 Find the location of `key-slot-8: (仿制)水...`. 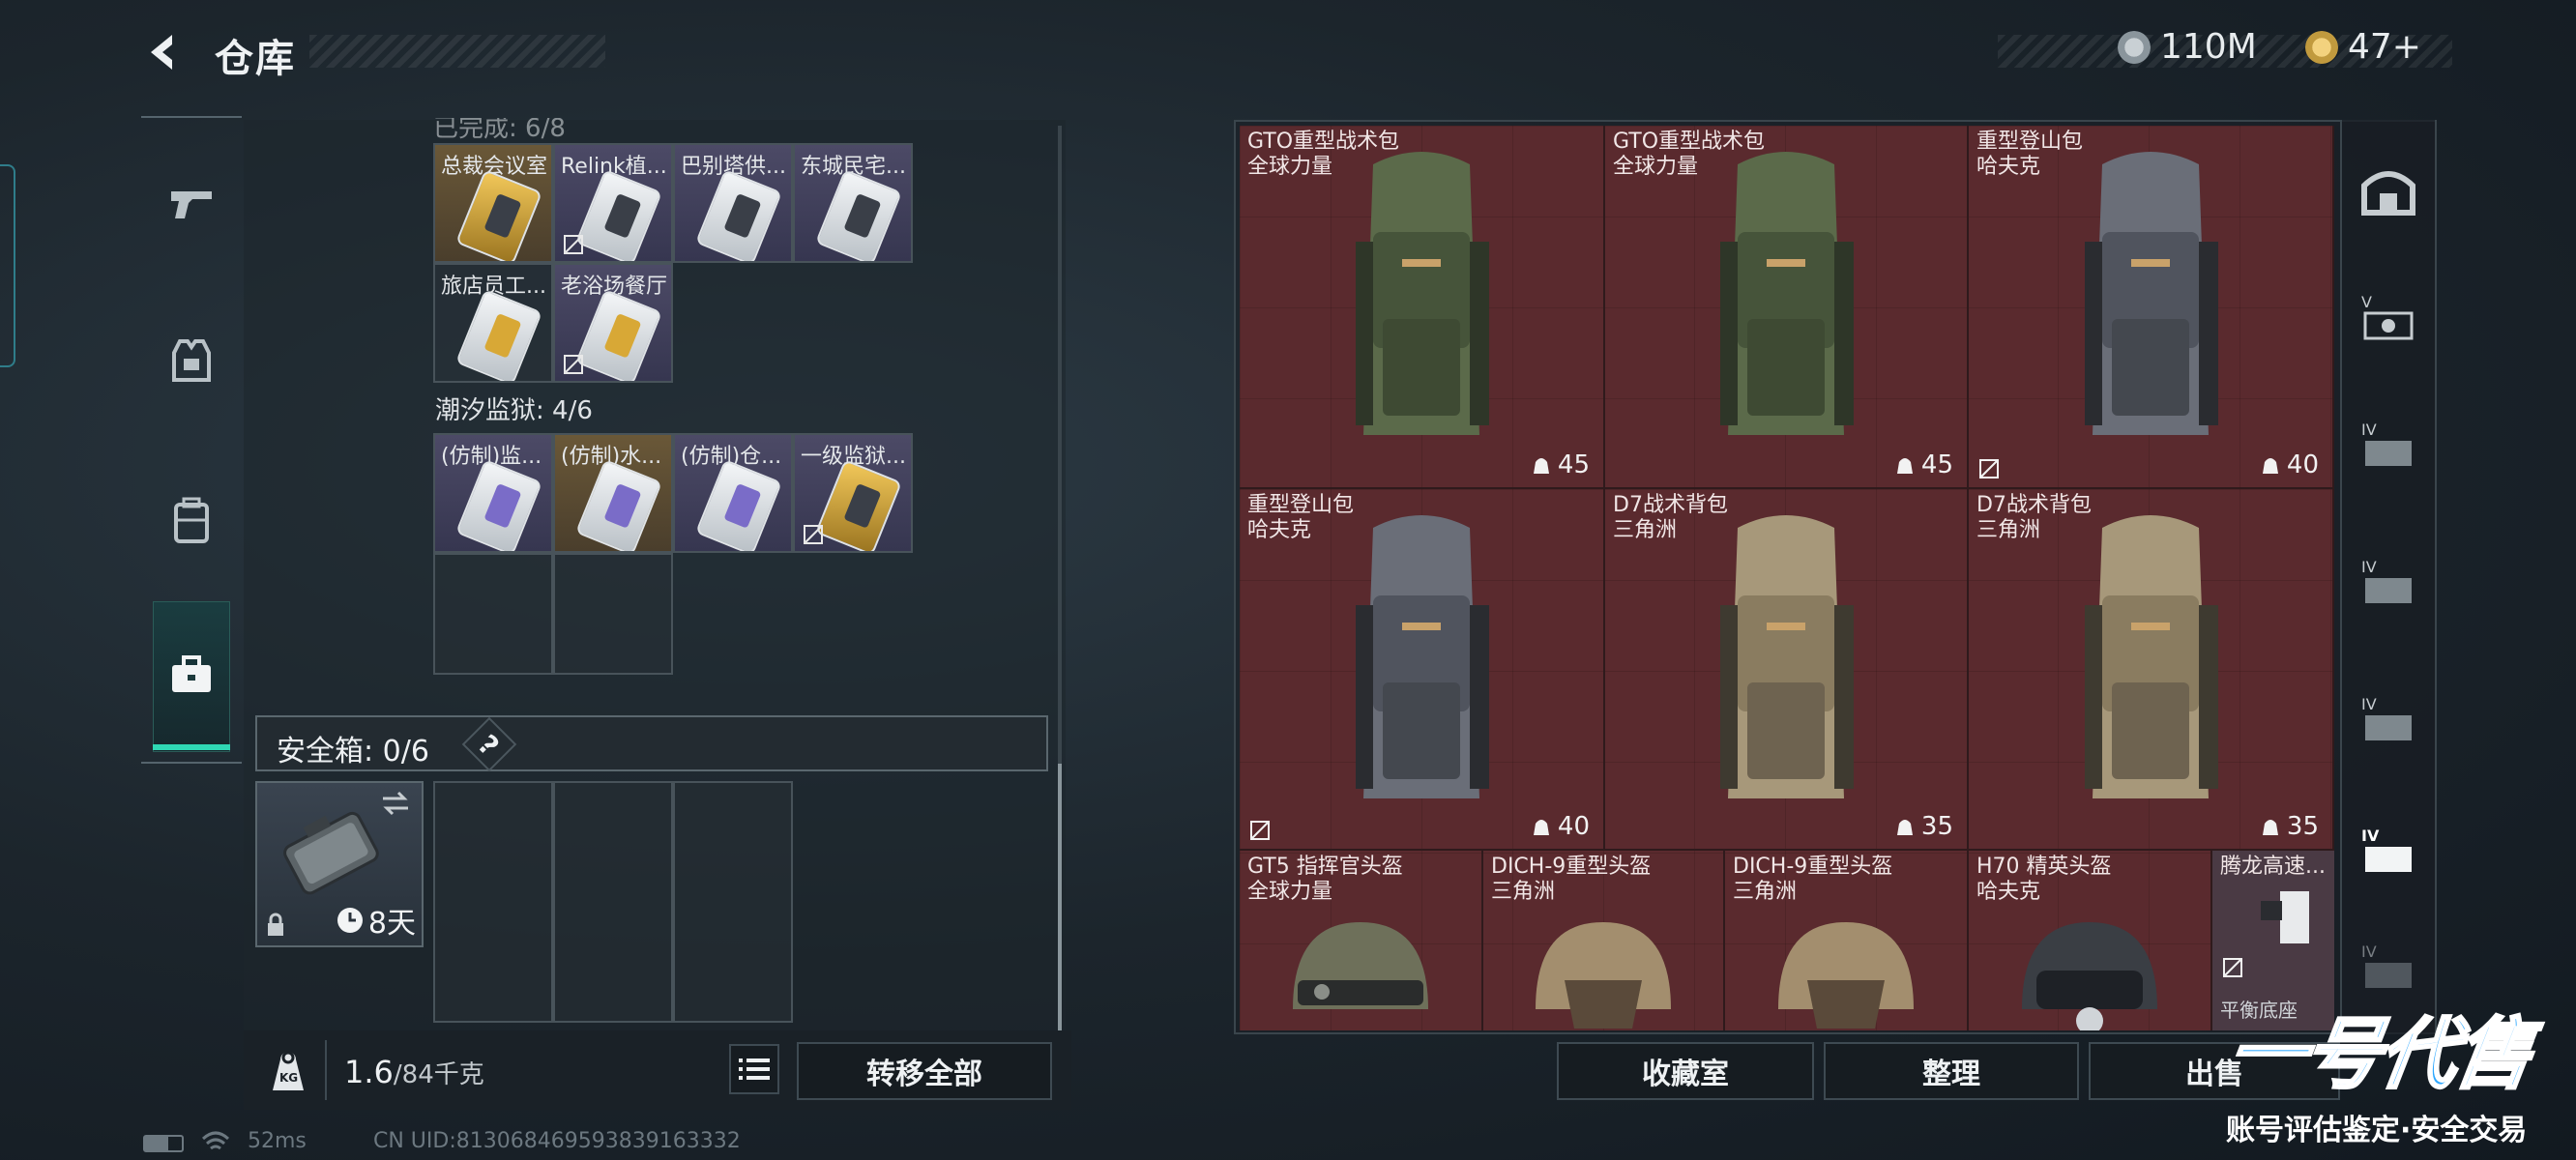

key-slot-8: (仿制)水... is located at coordinates (613, 493).